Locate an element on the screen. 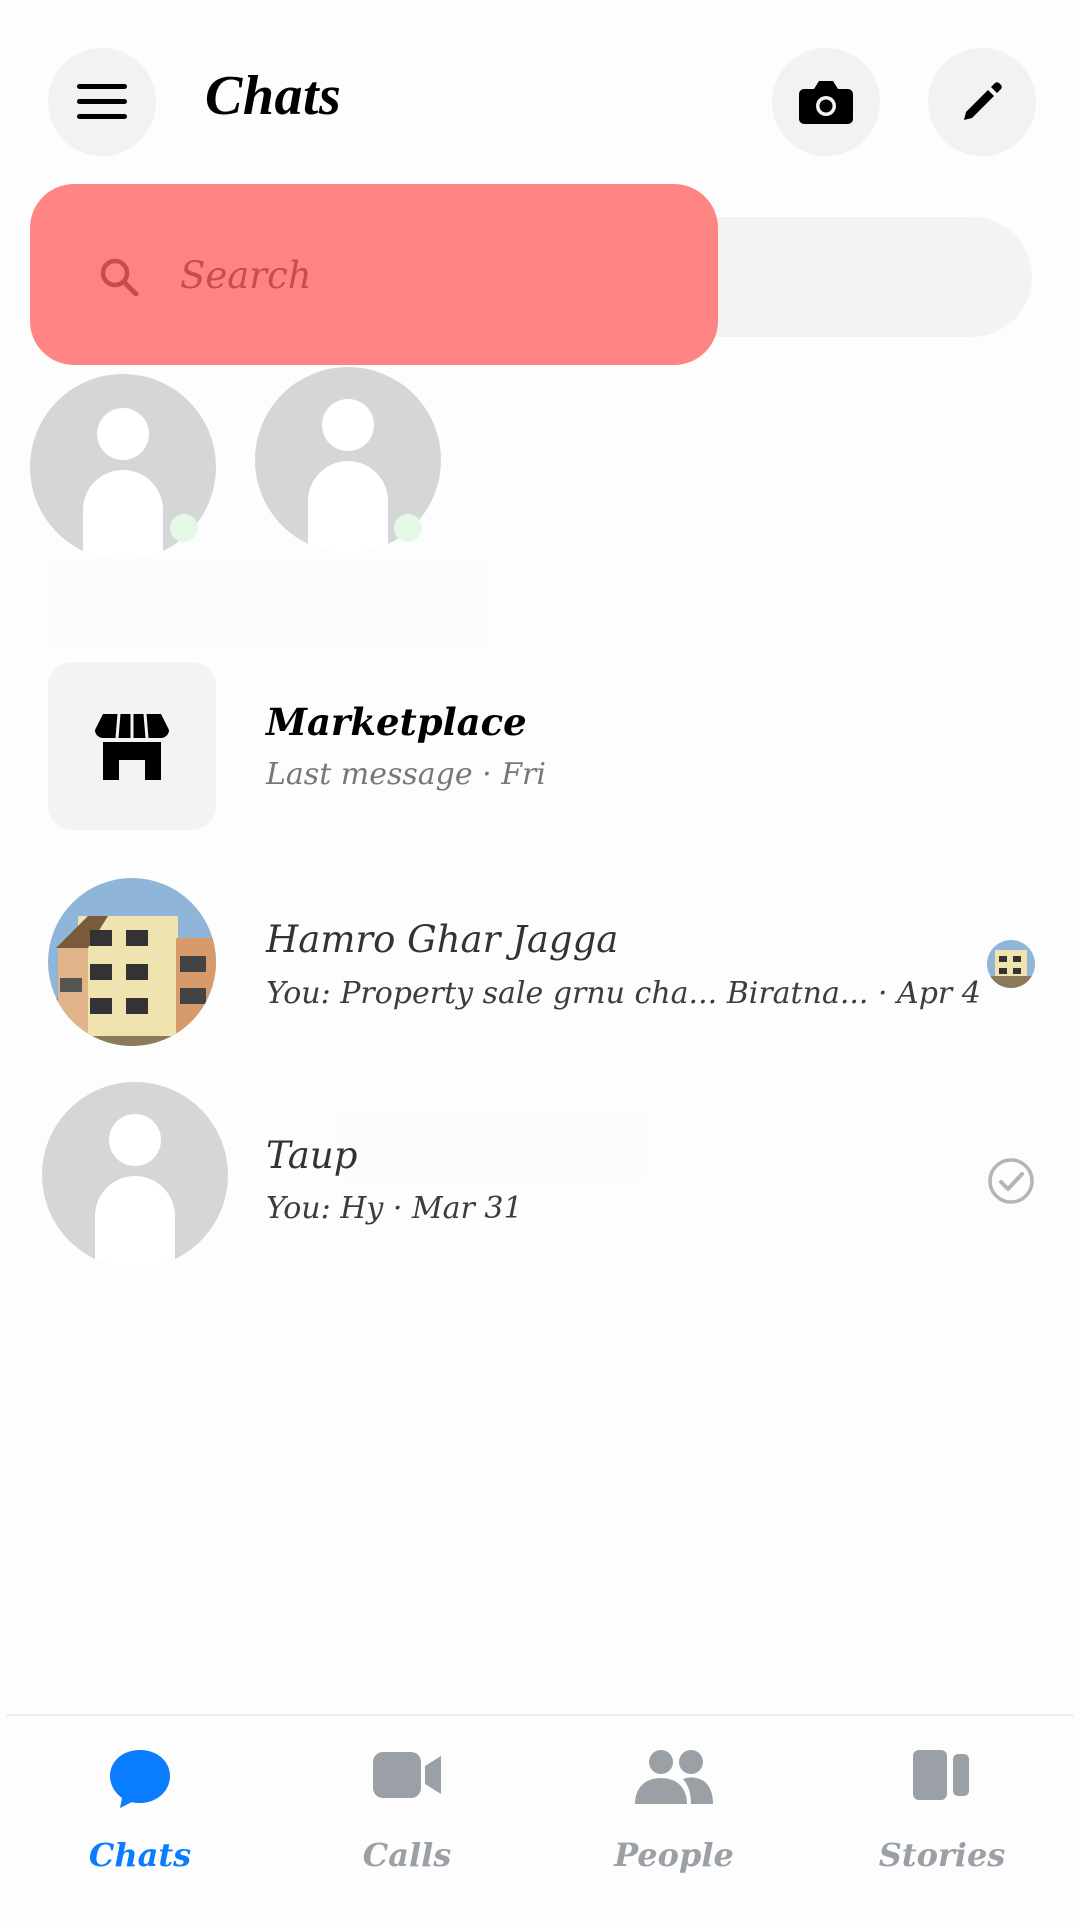  search-icon is located at coordinates (119, 277).